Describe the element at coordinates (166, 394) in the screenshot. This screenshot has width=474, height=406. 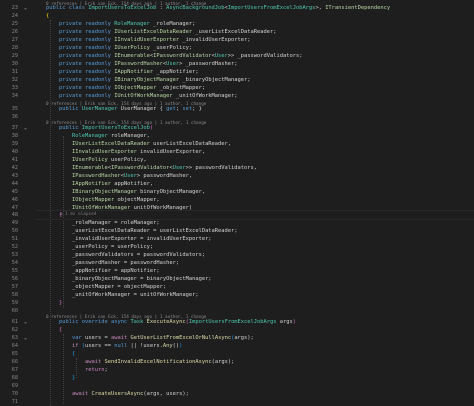
I see `code-token: (args, users);` at that location.